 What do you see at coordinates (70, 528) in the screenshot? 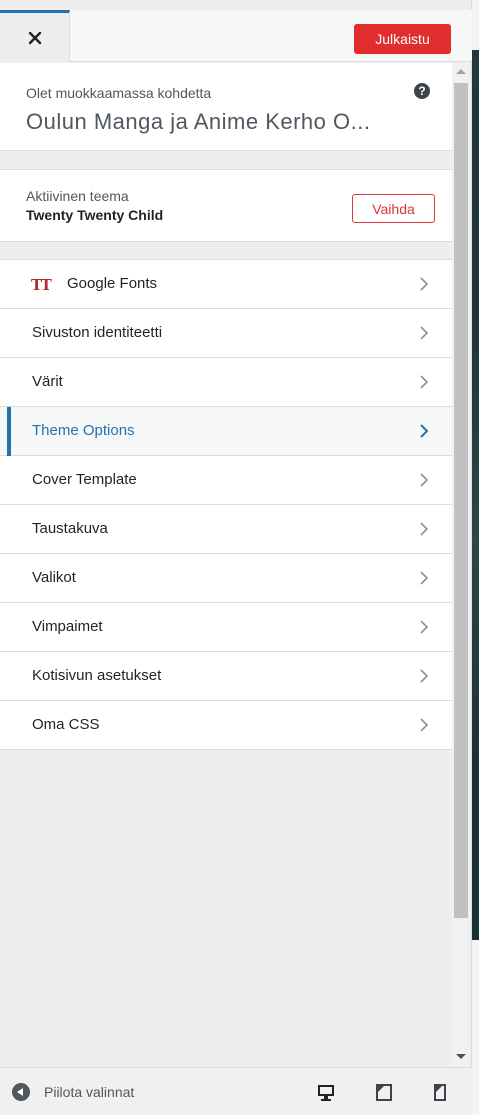
I see `menu-item-label: Taustakuva` at bounding box center [70, 528].